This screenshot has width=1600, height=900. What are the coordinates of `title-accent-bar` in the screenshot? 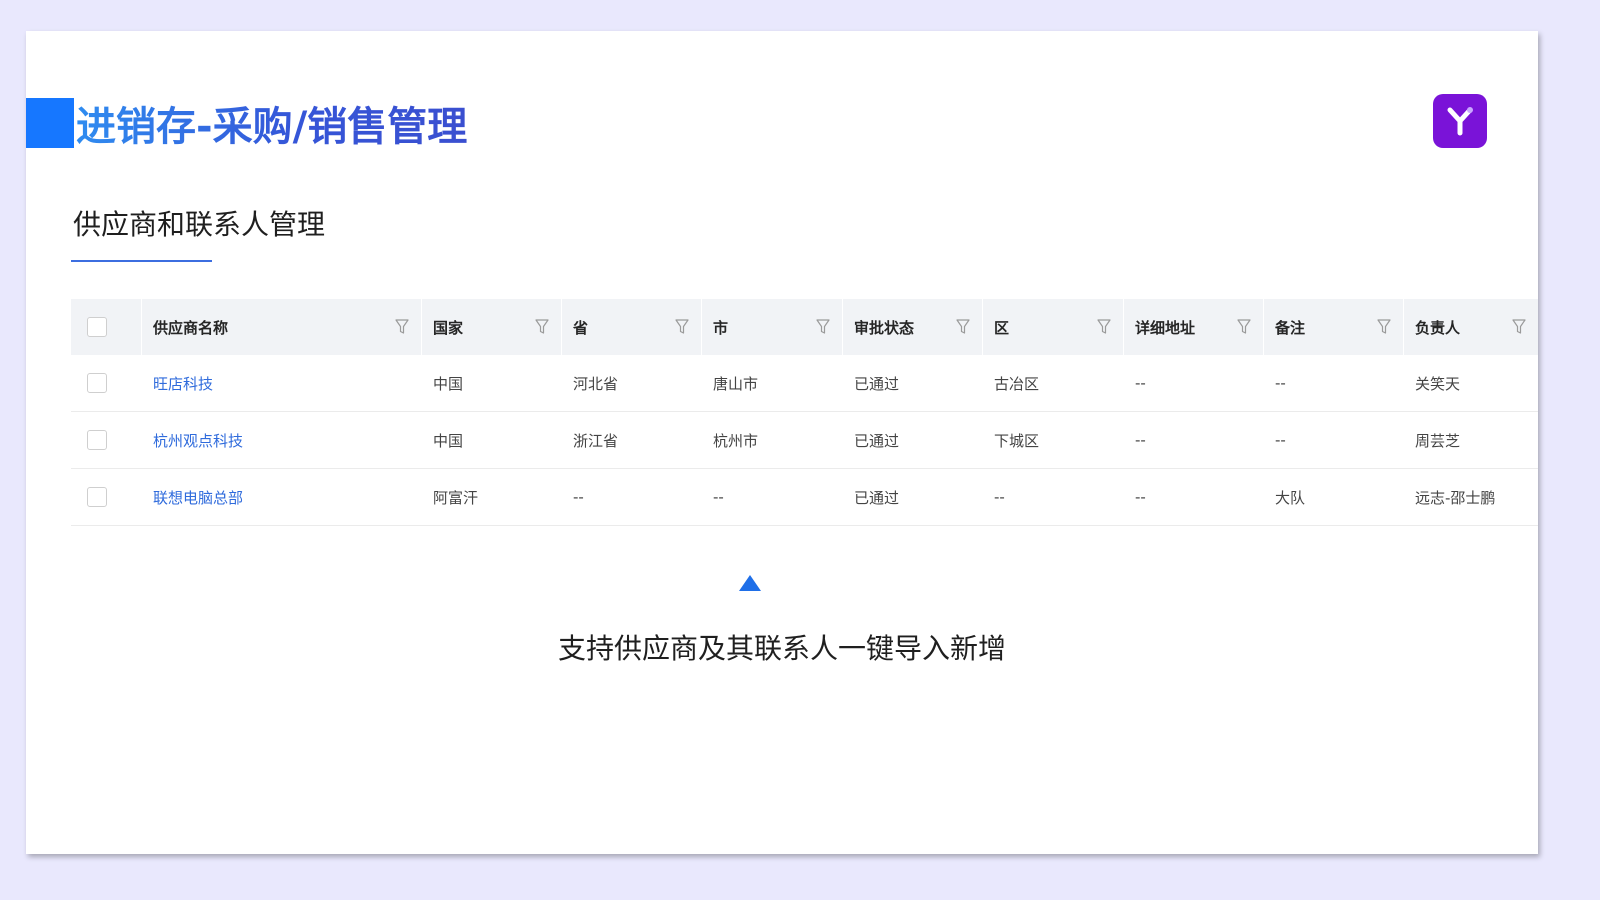 It's located at (50, 123).